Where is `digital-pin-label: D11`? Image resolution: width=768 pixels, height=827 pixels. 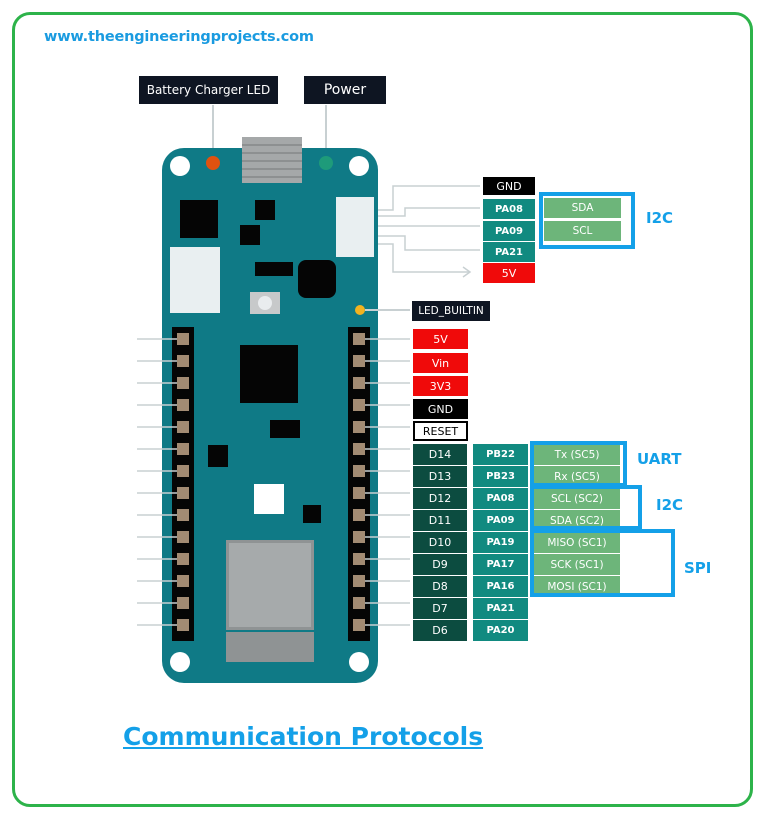
digital-pin-label: D11 is located at coordinates (440, 520).